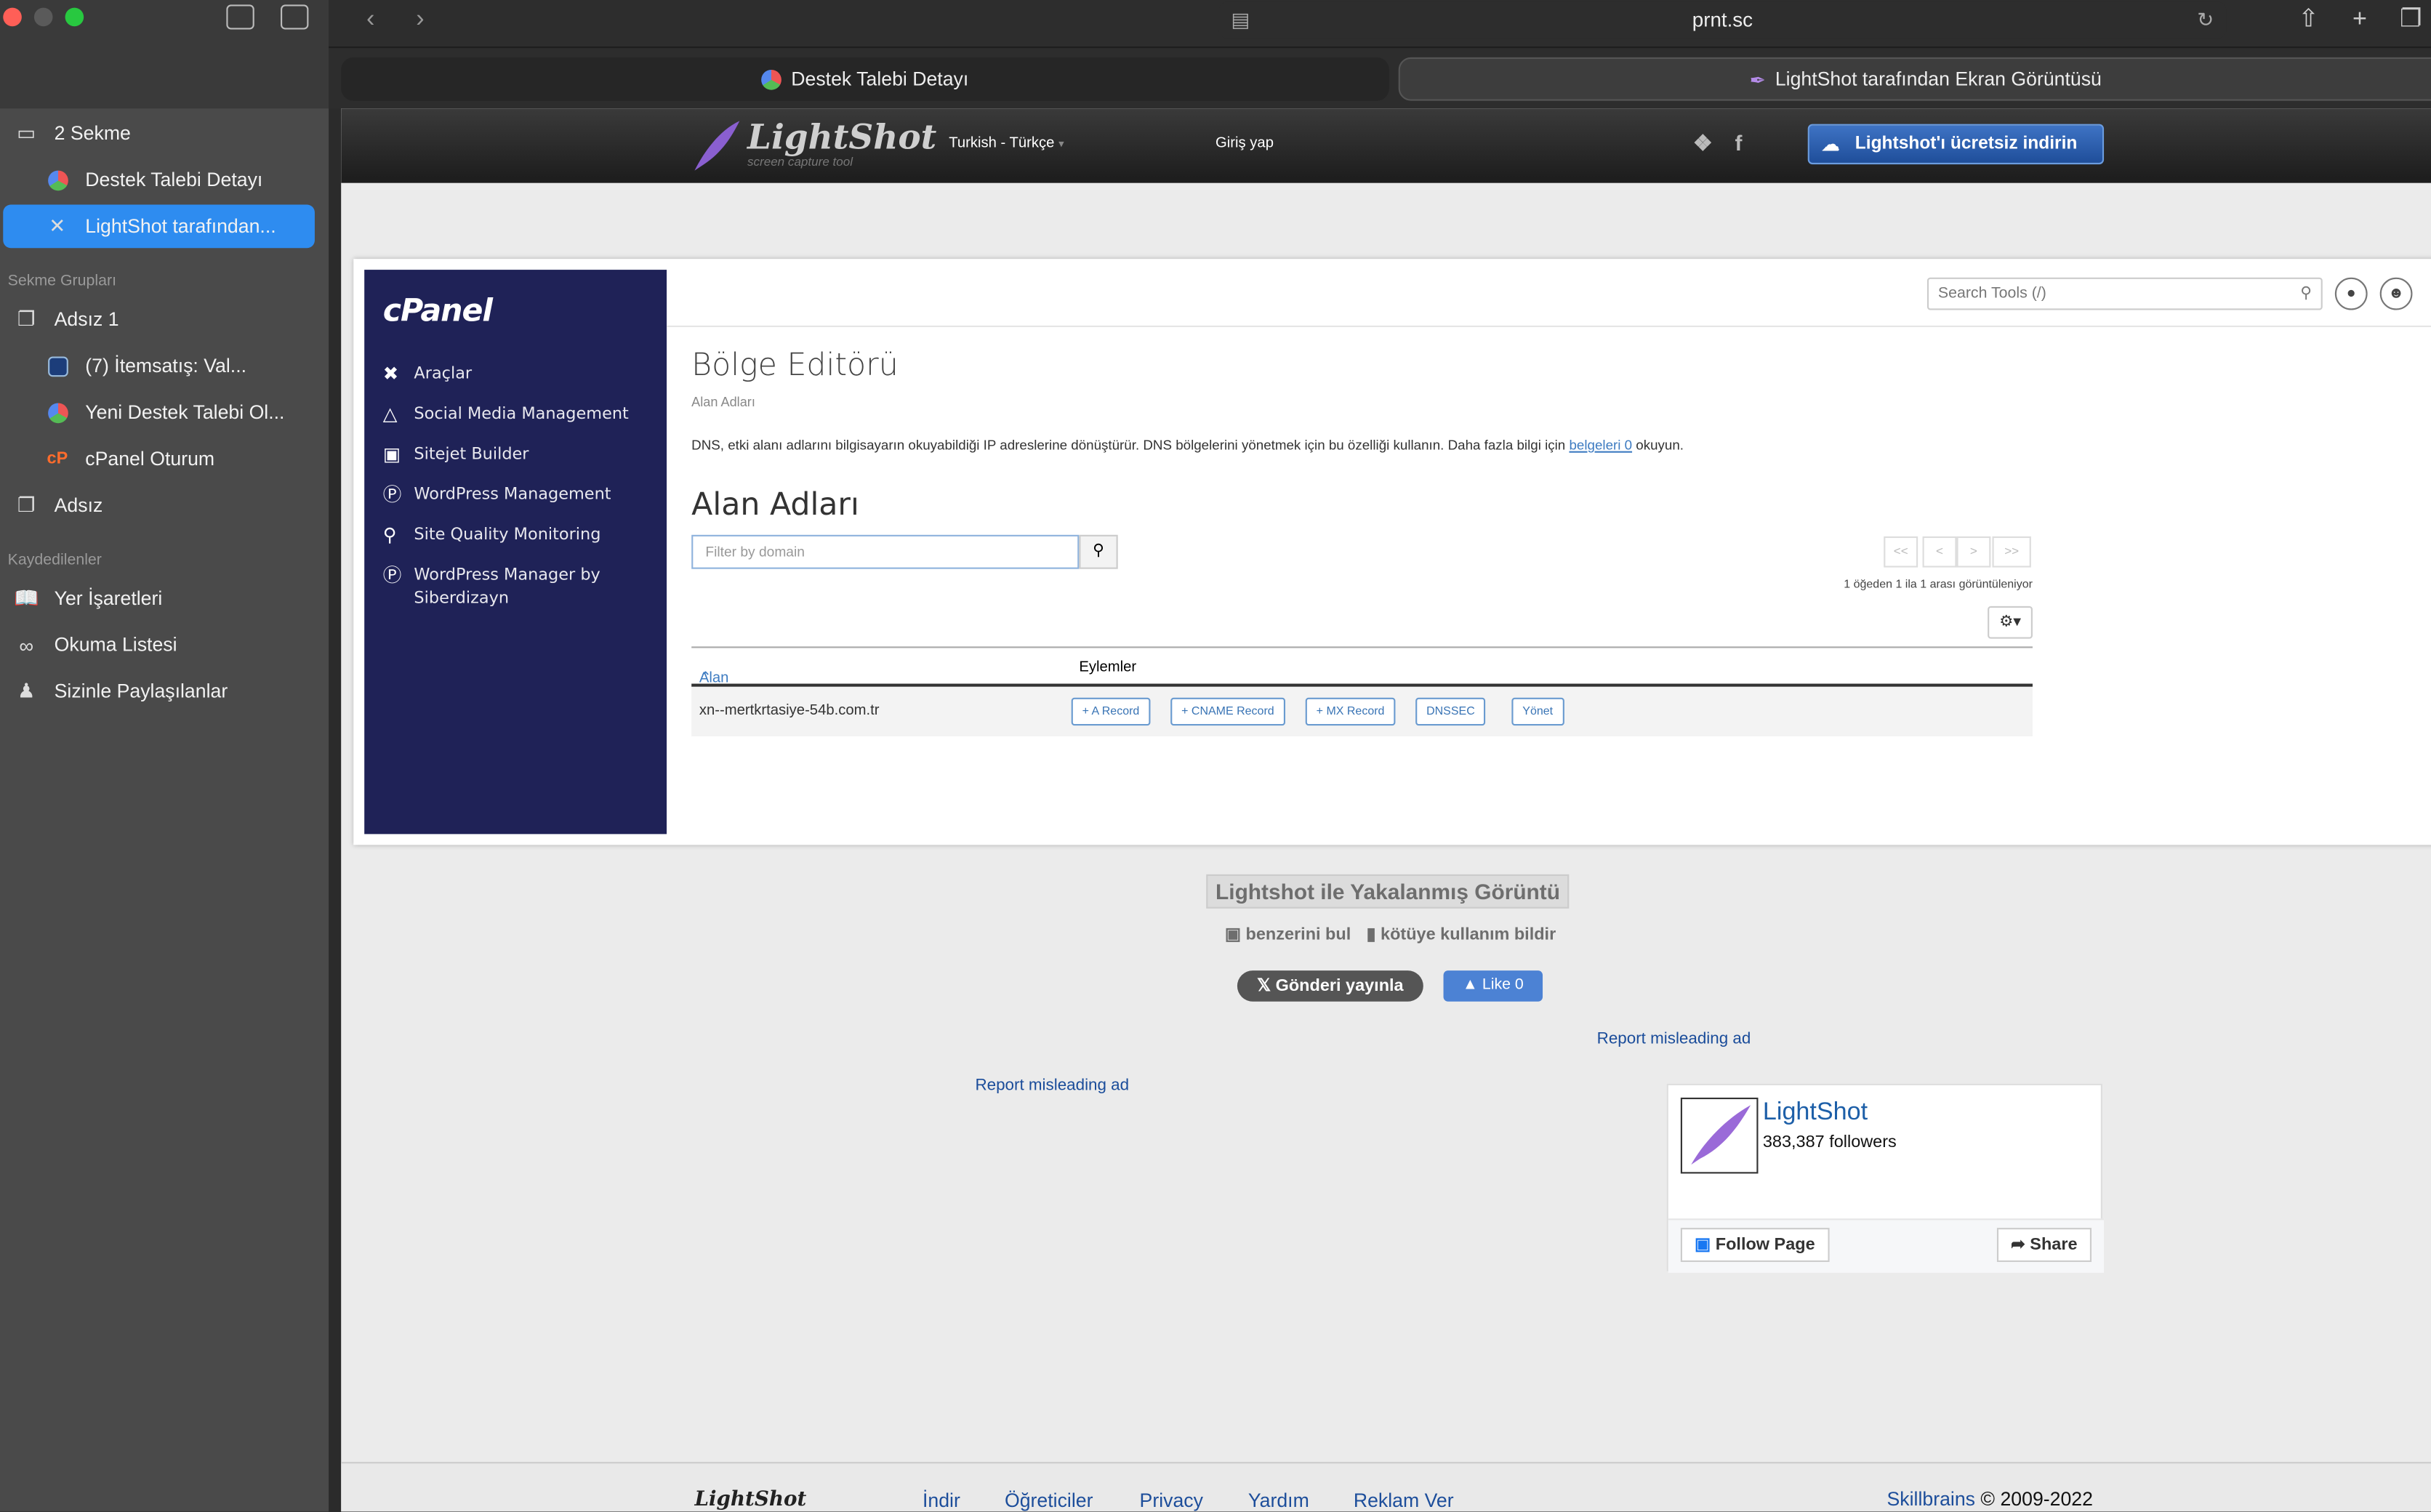  Describe the element at coordinates (2306, 293) in the screenshot. I see `search-icon: ⚲` at that location.